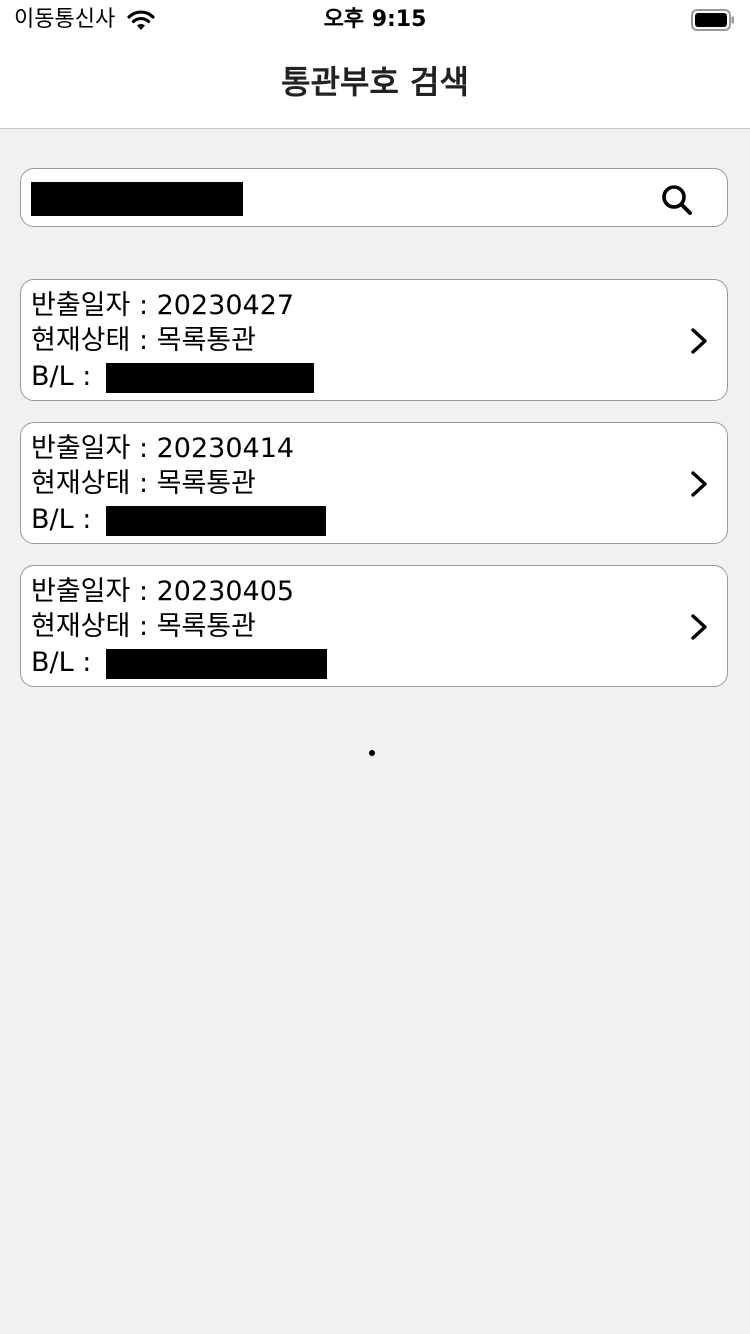 The width and height of the screenshot is (750, 1334). I want to click on loading-indicator, so click(372, 753).